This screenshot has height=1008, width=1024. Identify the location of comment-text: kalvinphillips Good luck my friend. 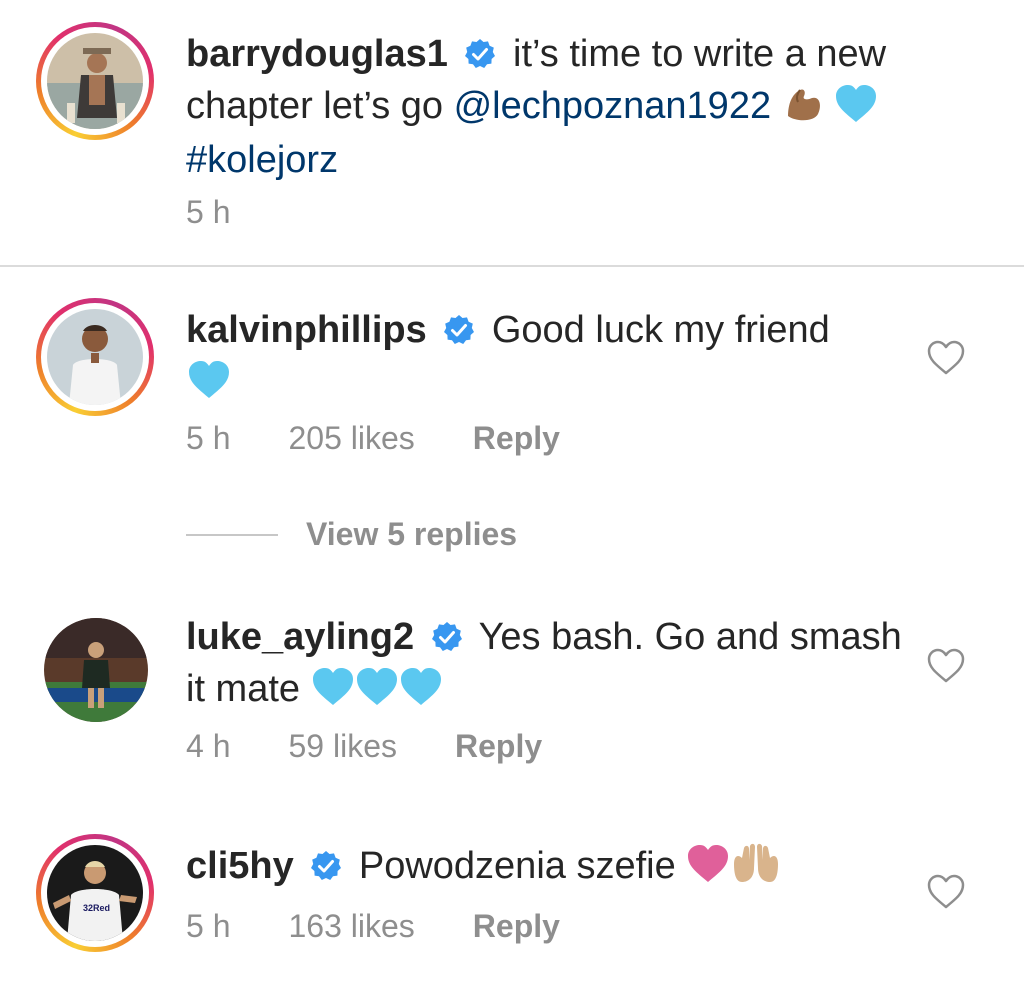
(556, 359).